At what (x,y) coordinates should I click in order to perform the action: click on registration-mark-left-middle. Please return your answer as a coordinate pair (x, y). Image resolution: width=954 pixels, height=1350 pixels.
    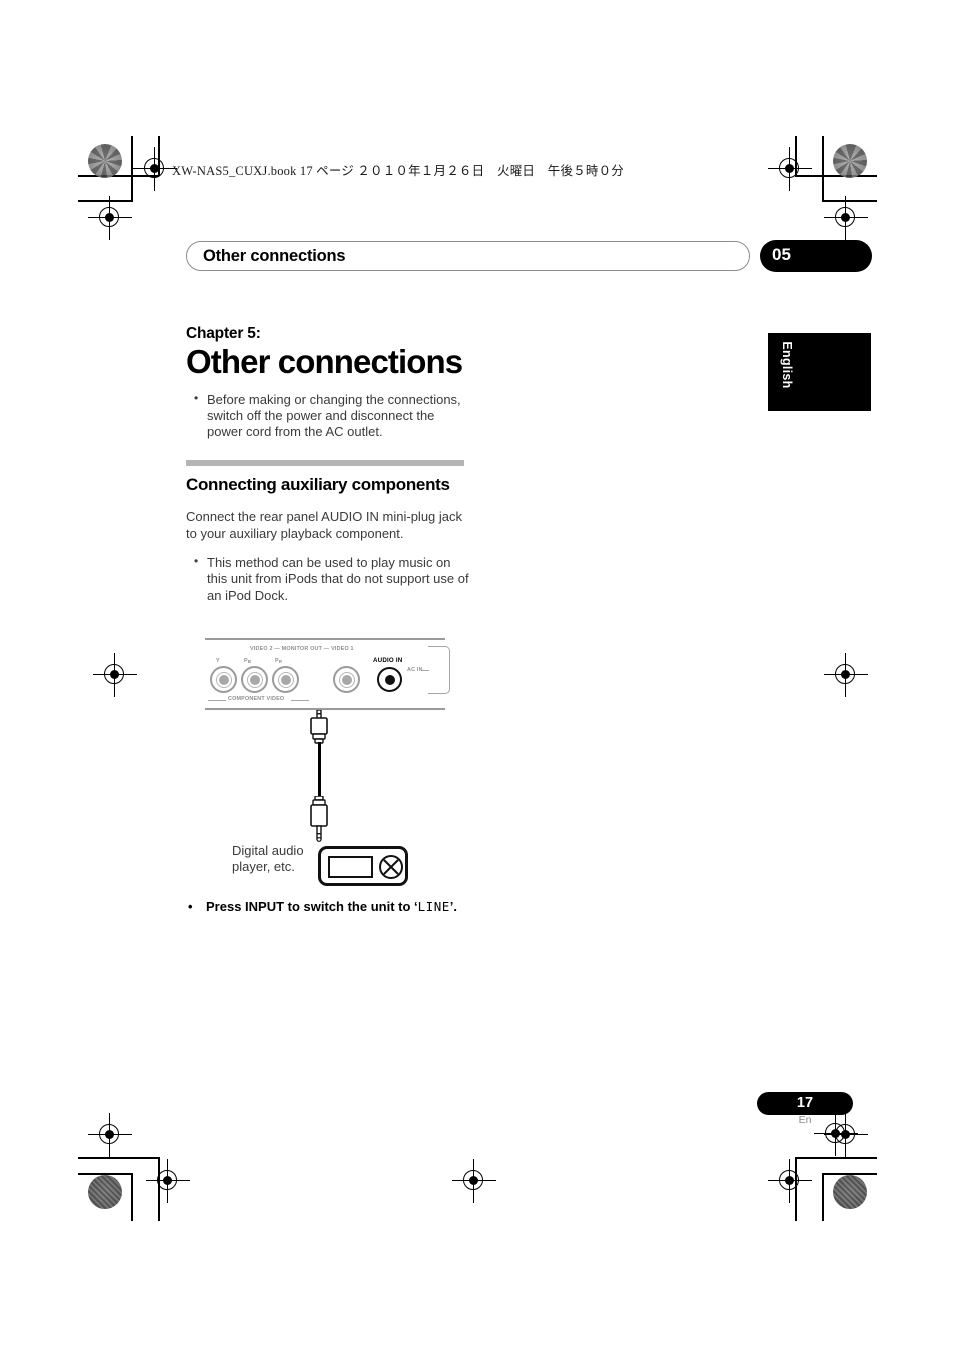
    Looking at the image, I should click on (115, 675).